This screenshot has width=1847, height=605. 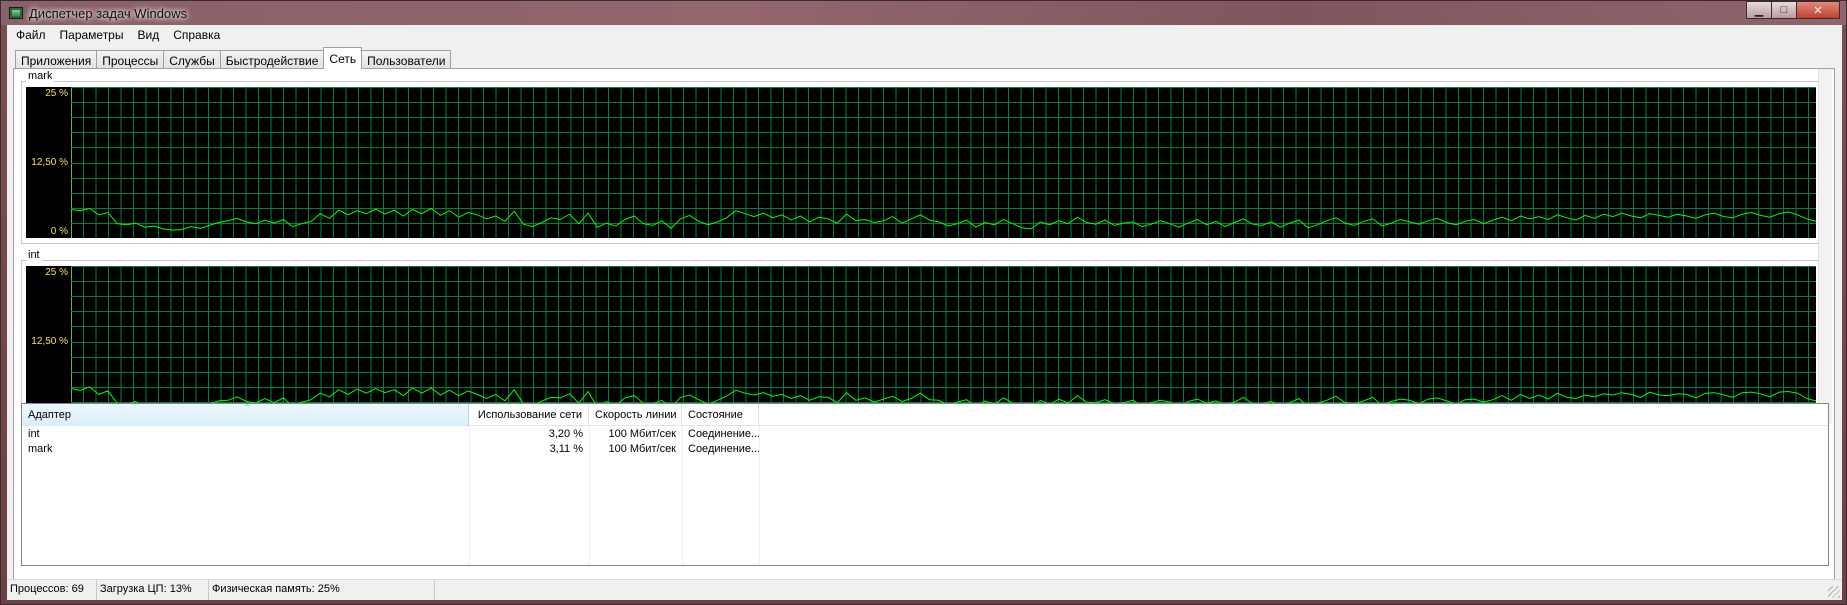 I want to click on maximize-button: □, so click(x=1784, y=10).